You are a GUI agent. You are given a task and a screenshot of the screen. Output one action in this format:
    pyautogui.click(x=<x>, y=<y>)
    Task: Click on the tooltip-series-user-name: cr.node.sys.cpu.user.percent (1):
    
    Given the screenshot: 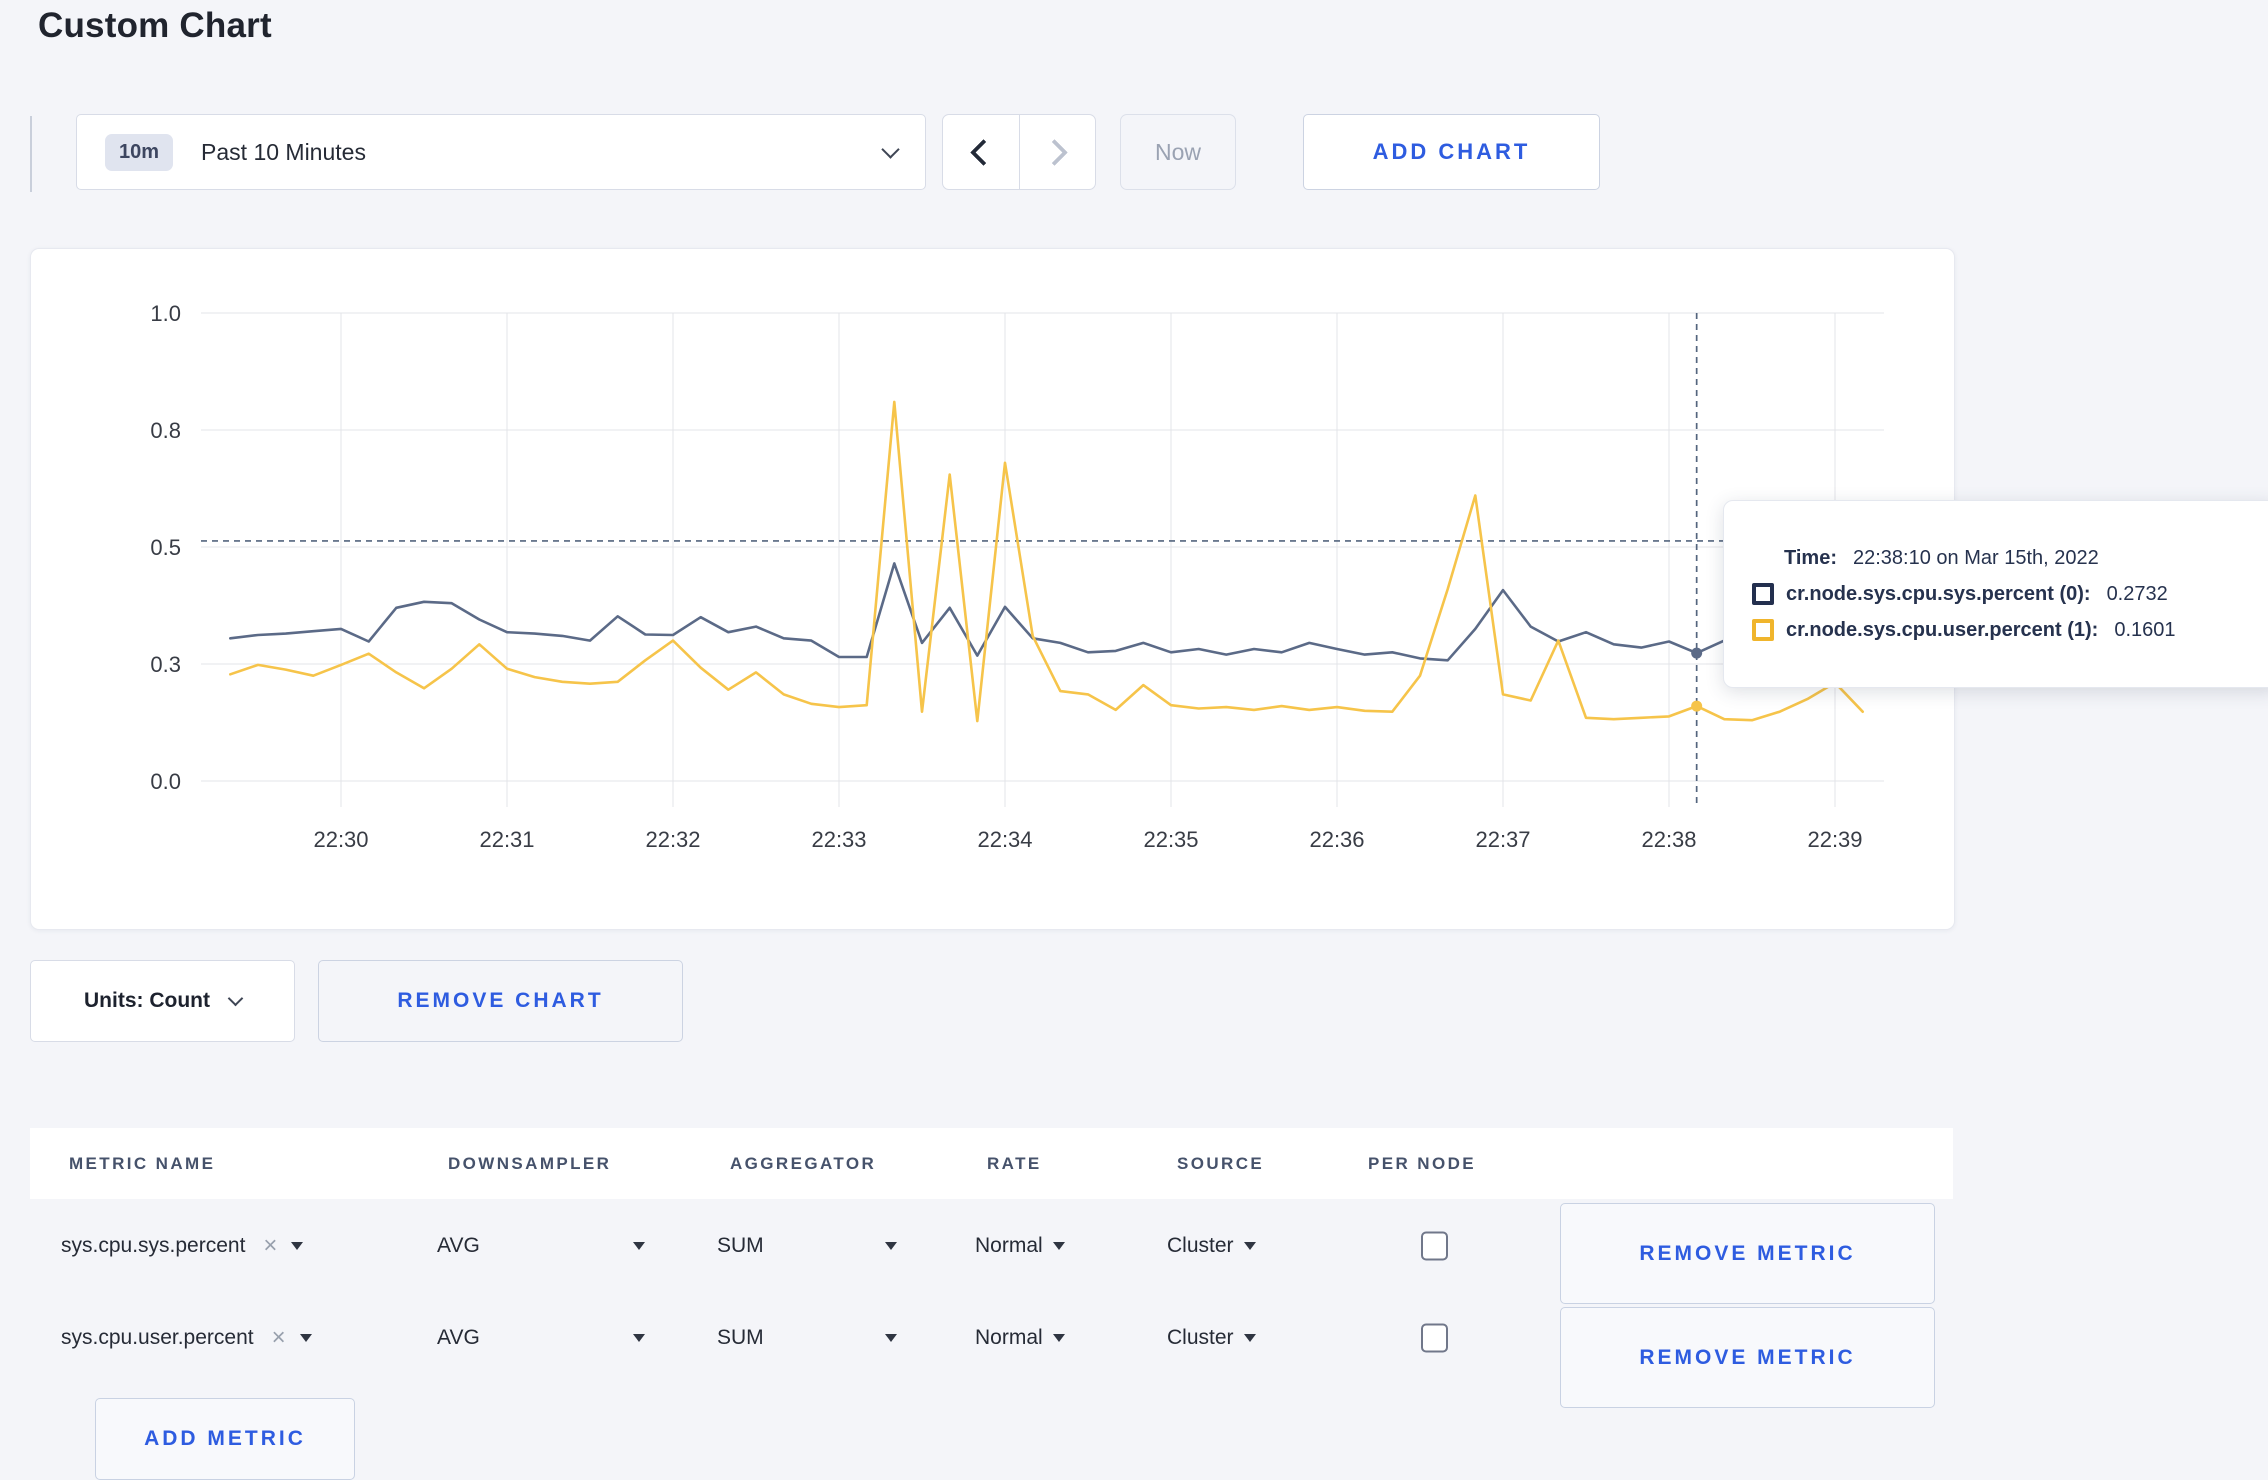 What is the action you would take?
    pyautogui.click(x=1942, y=629)
    